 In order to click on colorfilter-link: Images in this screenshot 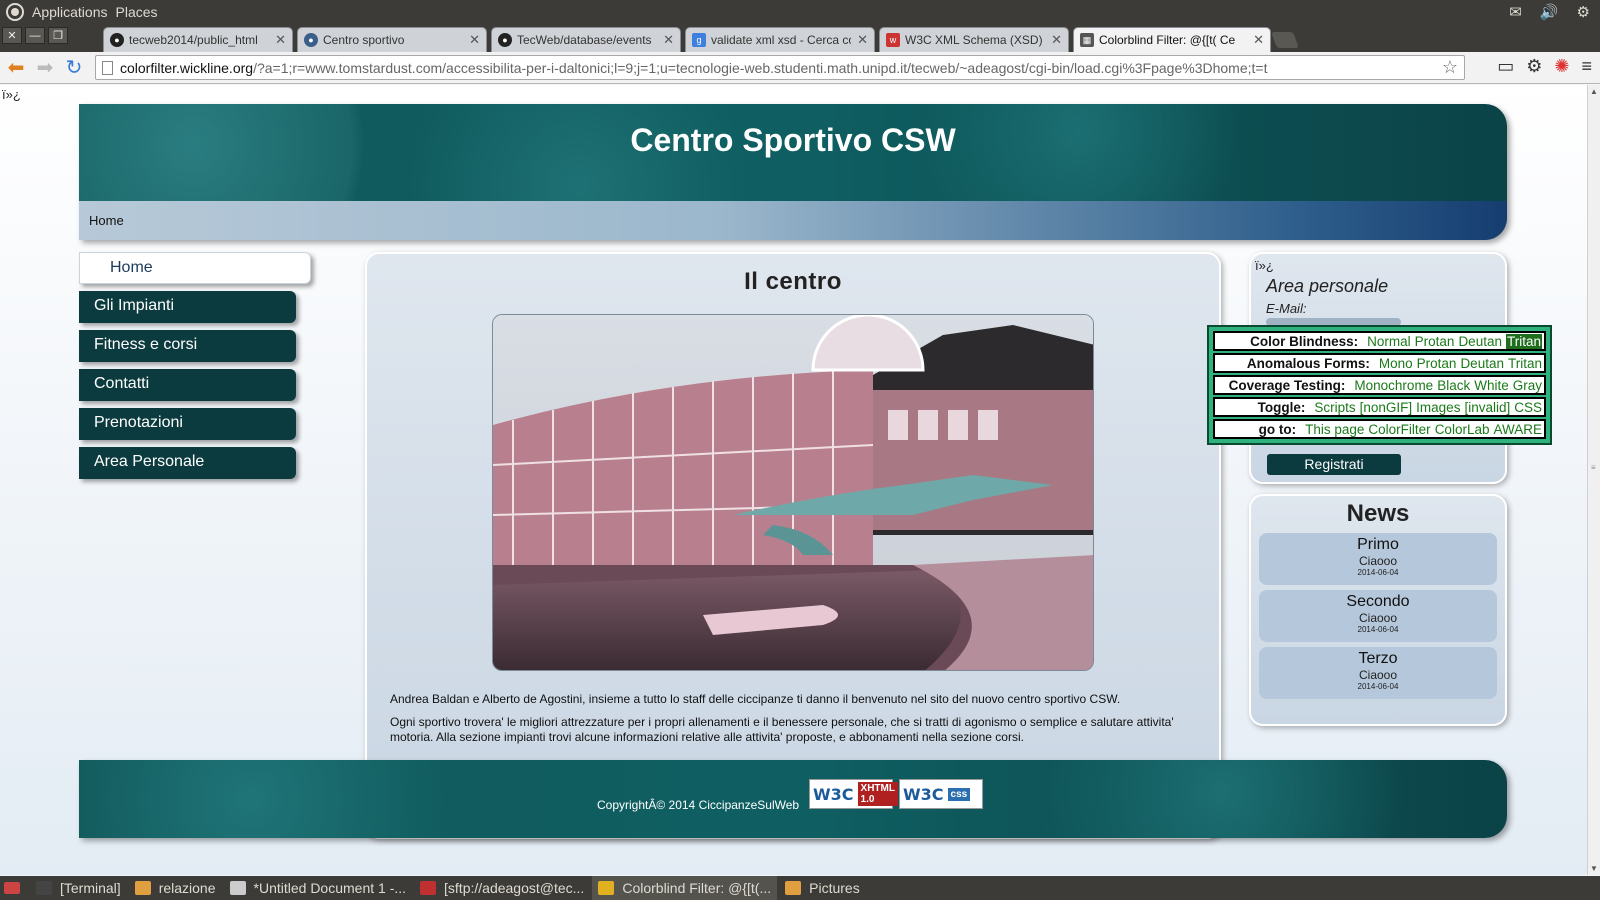, I will do `click(1438, 407)`.